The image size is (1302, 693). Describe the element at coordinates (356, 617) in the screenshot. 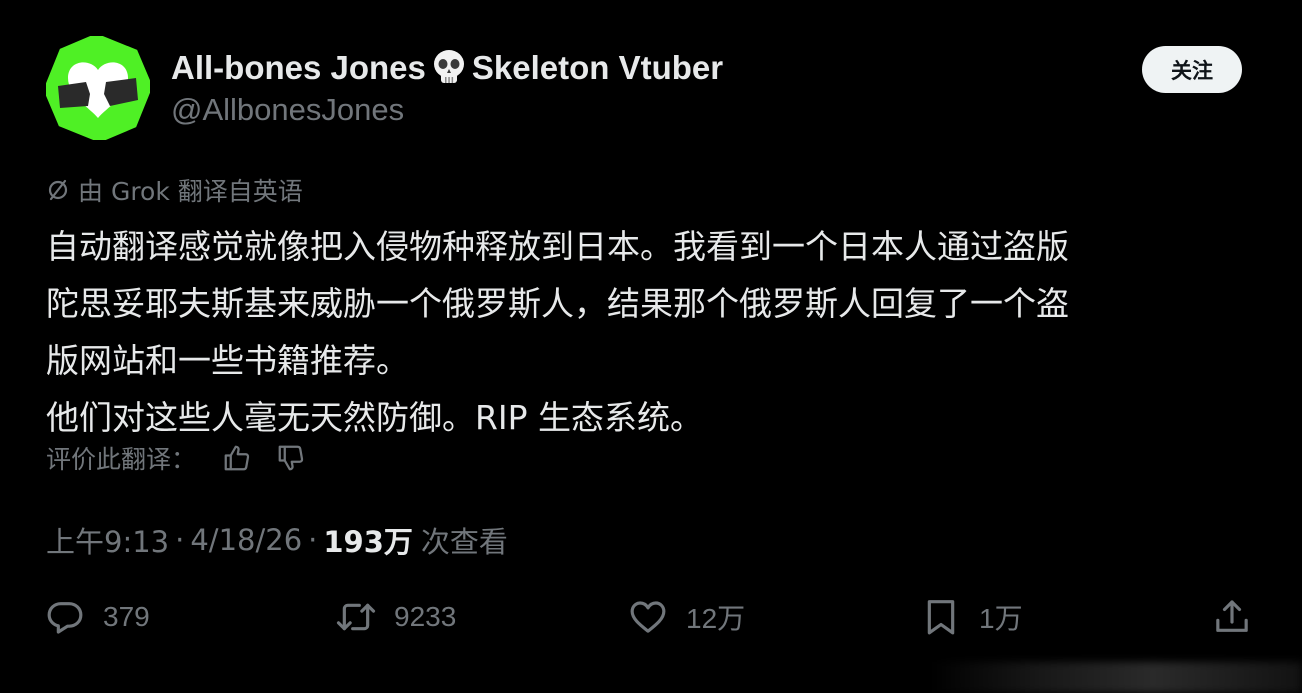

I see `retweet-icon` at that location.